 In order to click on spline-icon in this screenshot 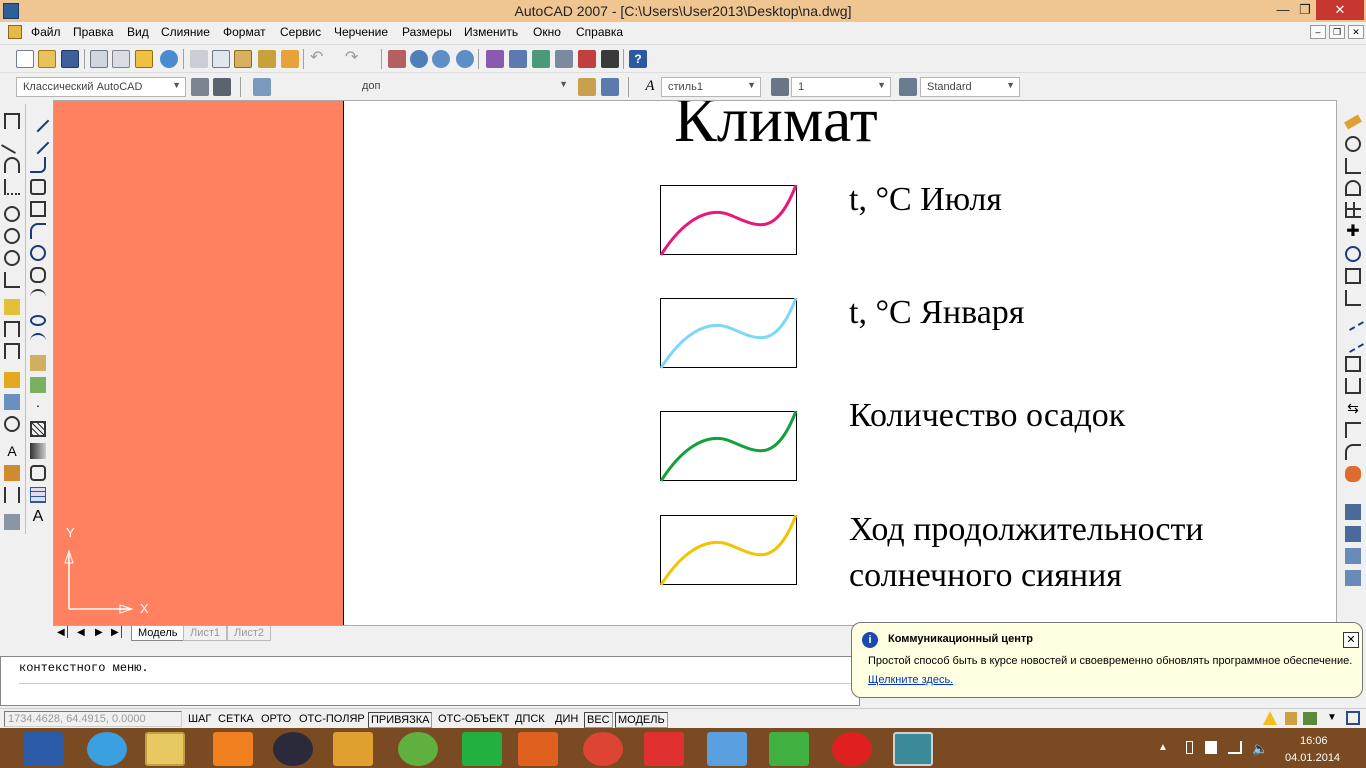, I will do `click(38, 297)`.